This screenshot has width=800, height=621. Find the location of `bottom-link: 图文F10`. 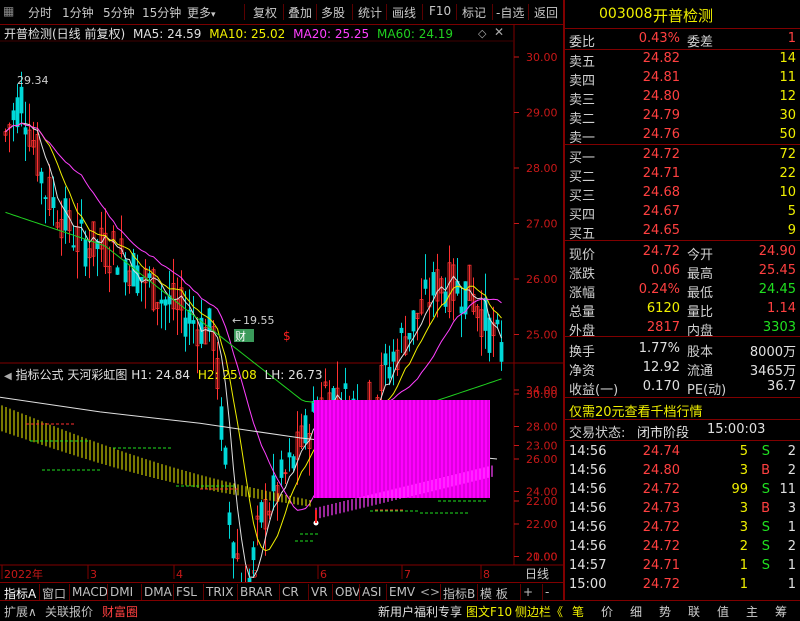

bottom-link: 图文F10 is located at coordinates (489, 611).